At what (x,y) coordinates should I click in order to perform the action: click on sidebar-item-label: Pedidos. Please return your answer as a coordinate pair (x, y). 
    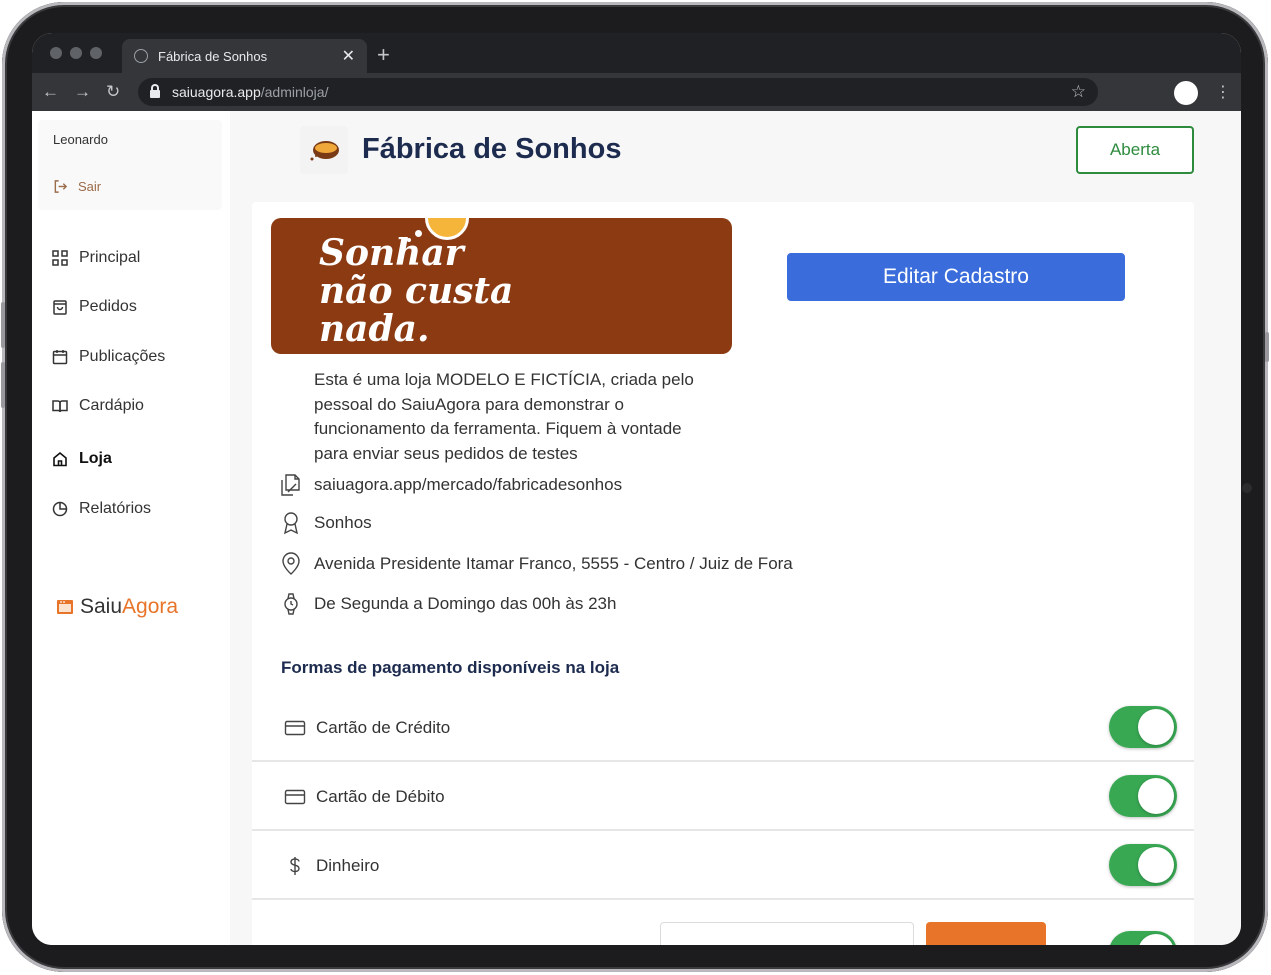
    Looking at the image, I should click on (108, 306).